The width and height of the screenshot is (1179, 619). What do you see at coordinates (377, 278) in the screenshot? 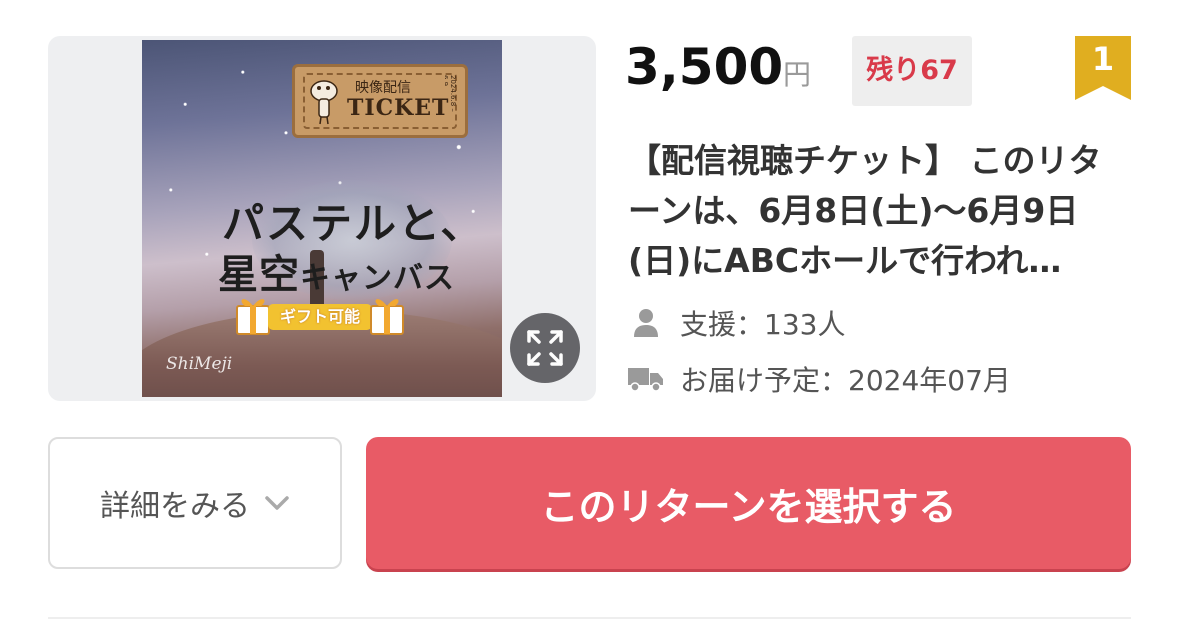
I see `artwork-title-line2-b: キャンバス` at bounding box center [377, 278].